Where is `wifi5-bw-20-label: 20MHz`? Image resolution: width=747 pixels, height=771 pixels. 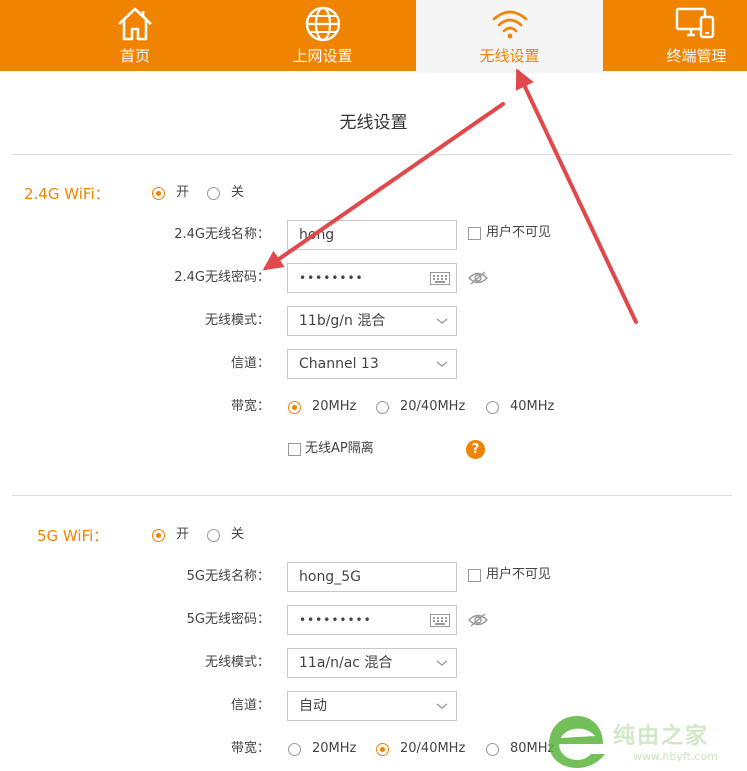 wifi5-bw-20-label: 20MHz is located at coordinates (334, 748).